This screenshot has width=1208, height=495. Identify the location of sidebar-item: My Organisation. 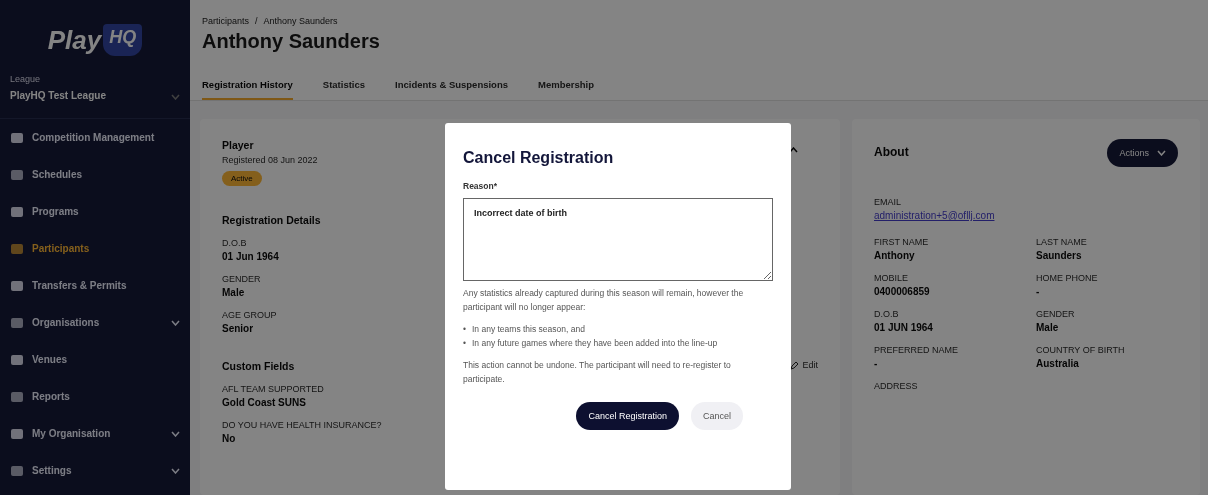
(95, 433).